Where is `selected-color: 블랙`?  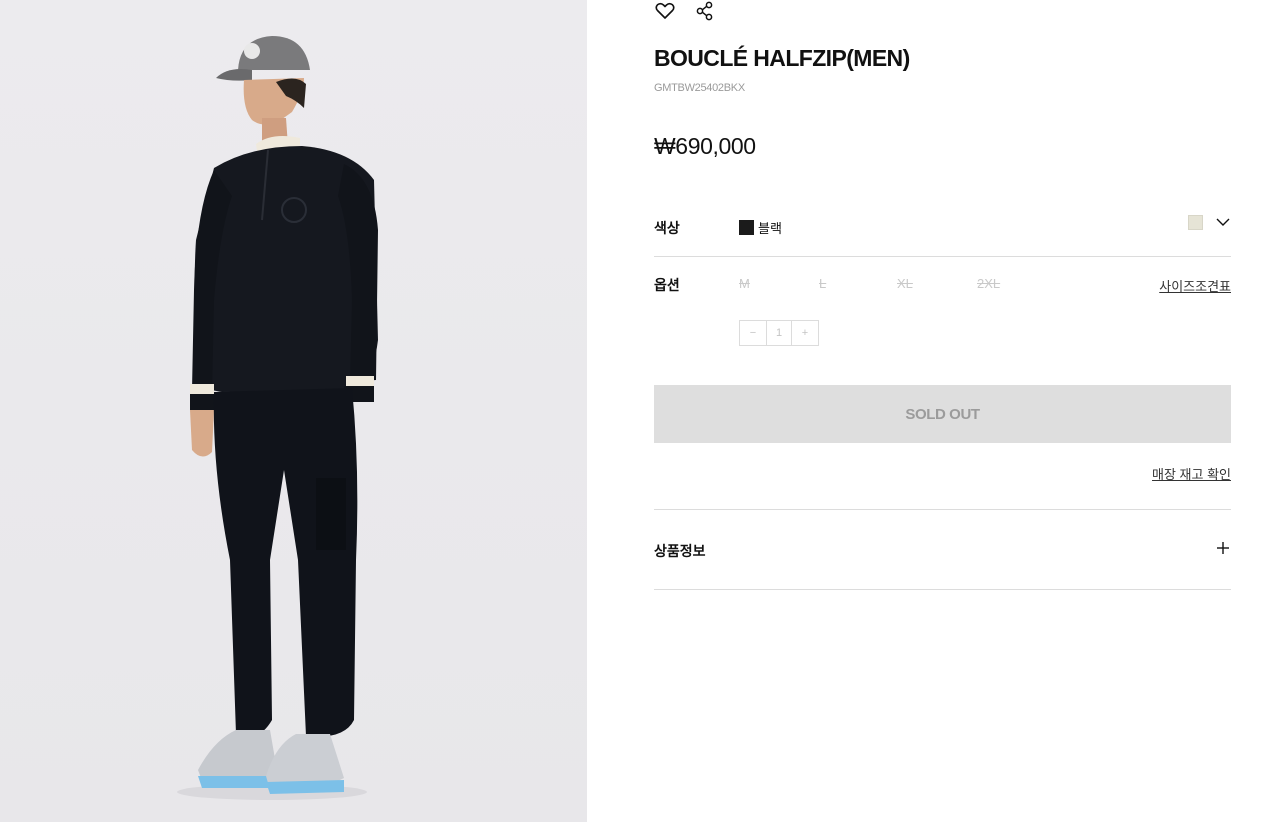
selected-color: 블랙 is located at coordinates (760, 227).